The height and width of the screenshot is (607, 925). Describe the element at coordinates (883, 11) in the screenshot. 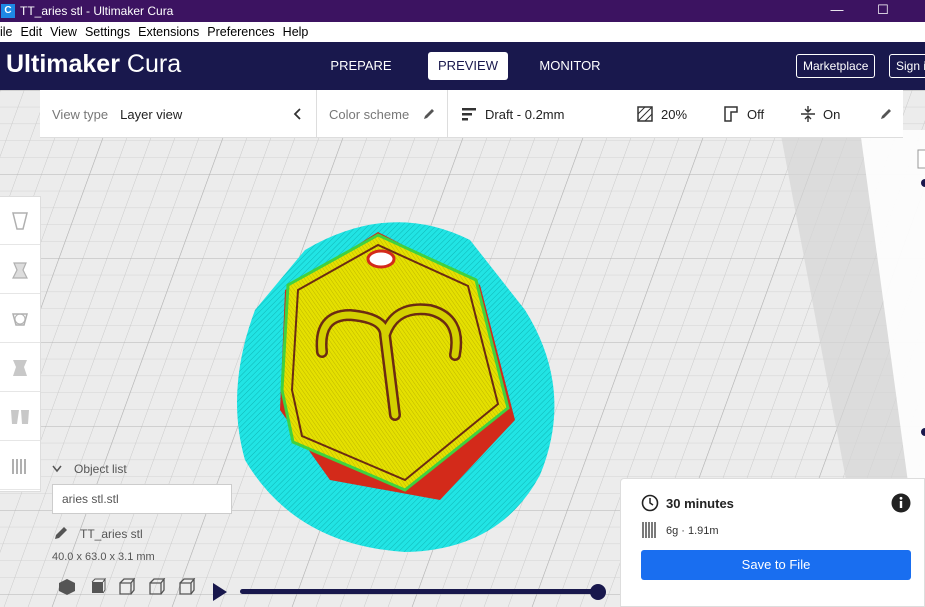

I see `maximize-icon: ☐` at that location.